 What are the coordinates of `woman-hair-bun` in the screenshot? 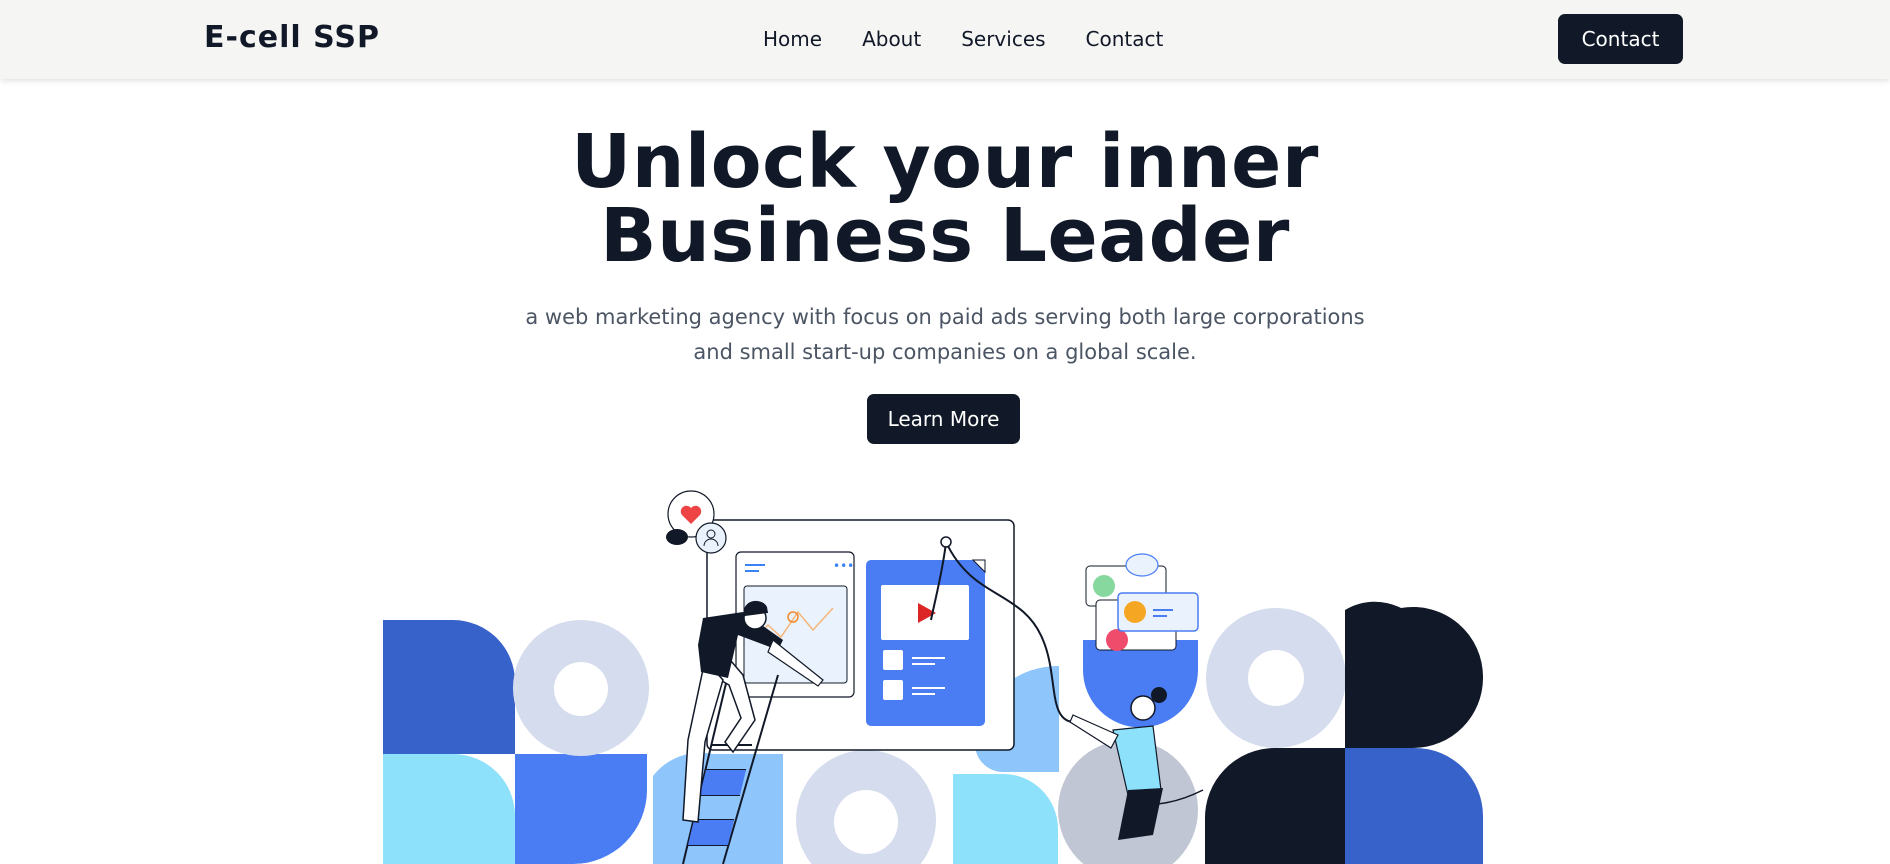 It's located at (1159, 695).